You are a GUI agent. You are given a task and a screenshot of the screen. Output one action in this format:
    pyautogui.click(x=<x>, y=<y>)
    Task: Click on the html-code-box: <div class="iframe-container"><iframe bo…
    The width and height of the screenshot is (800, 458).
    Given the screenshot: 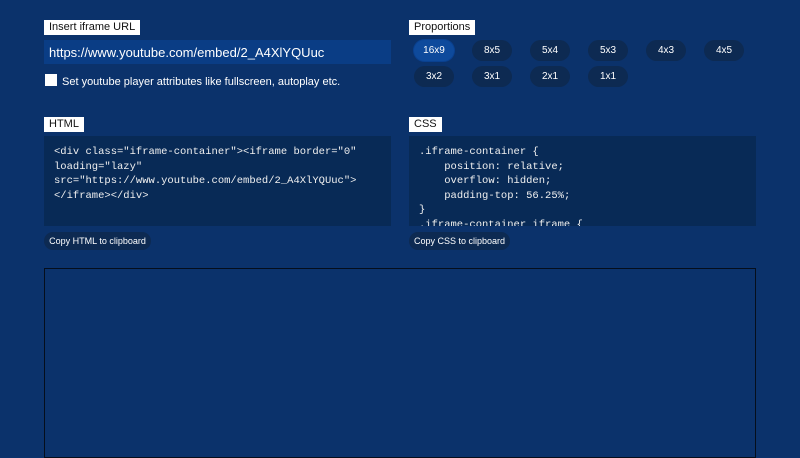 What is the action you would take?
    pyautogui.click(x=217, y=181)
    